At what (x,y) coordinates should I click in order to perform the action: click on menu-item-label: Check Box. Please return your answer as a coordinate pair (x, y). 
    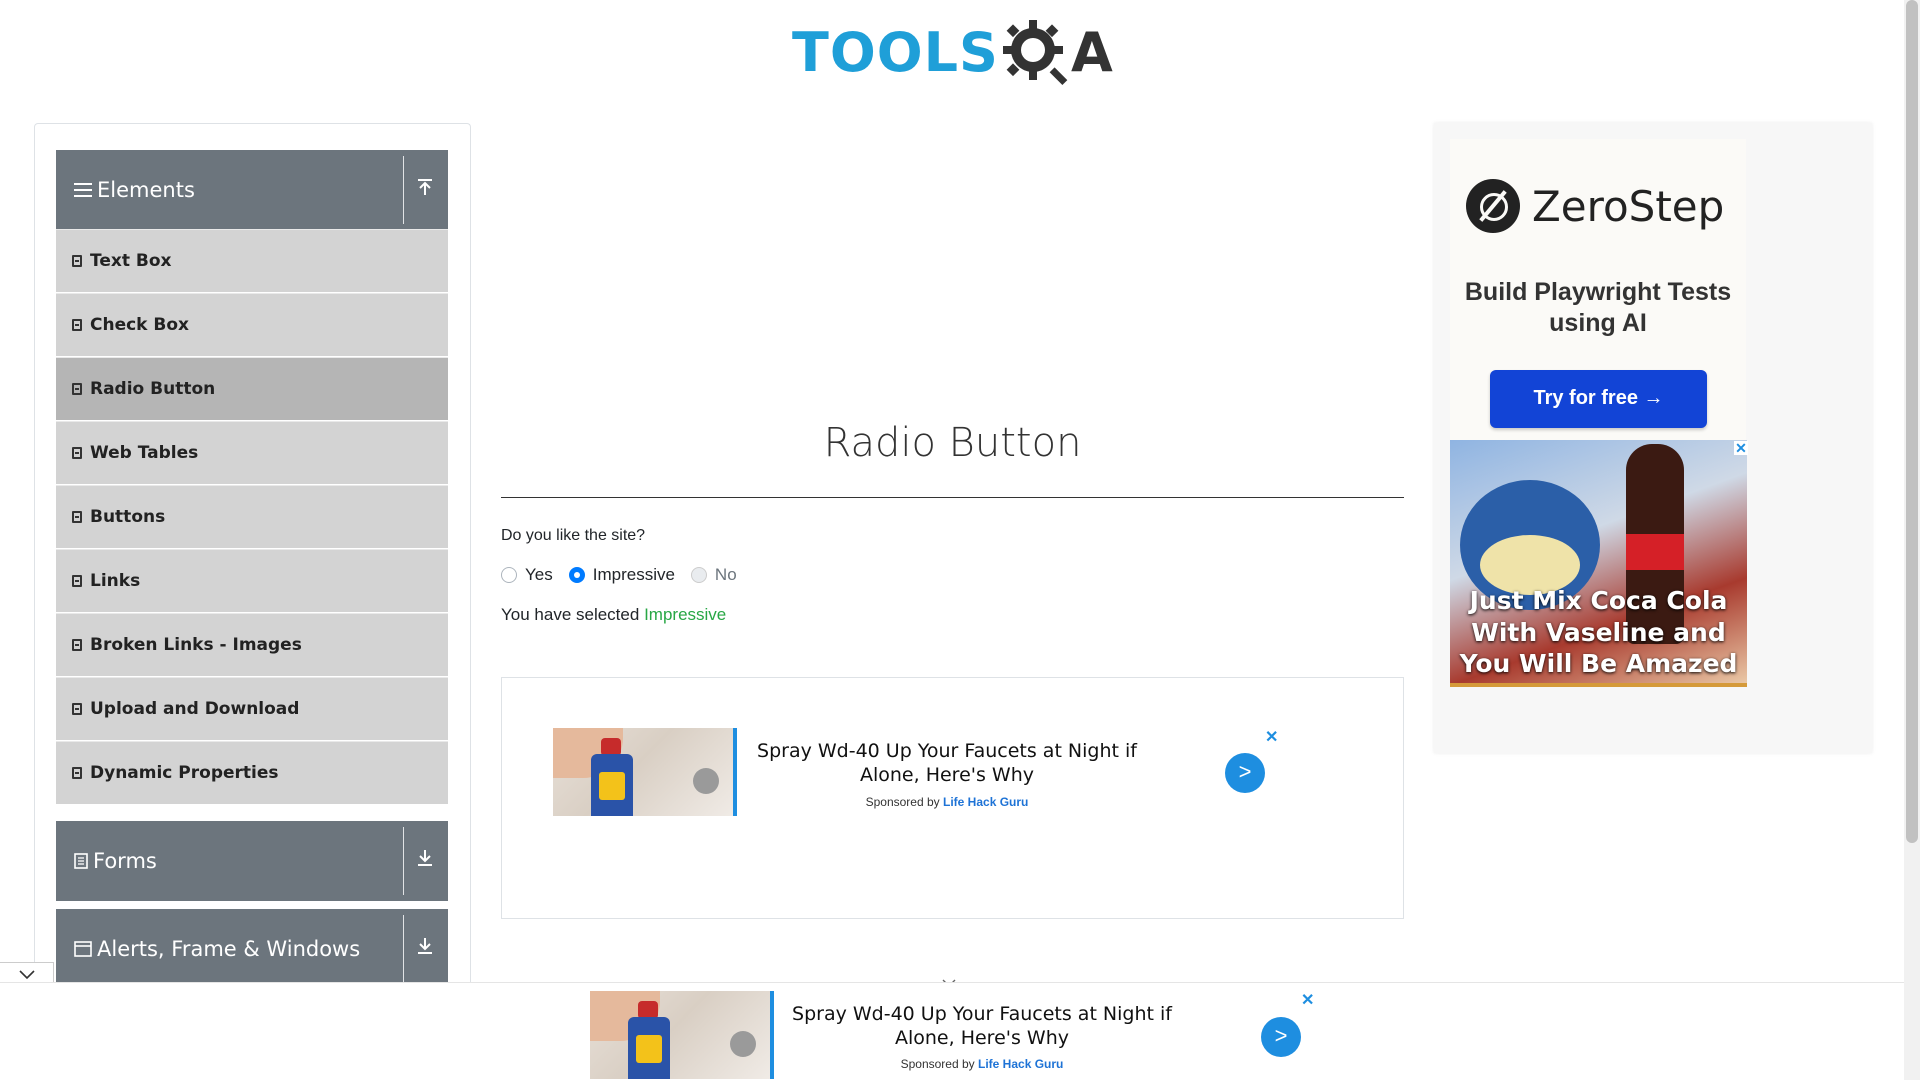
    Looking at the image, I should click on (140, 325).